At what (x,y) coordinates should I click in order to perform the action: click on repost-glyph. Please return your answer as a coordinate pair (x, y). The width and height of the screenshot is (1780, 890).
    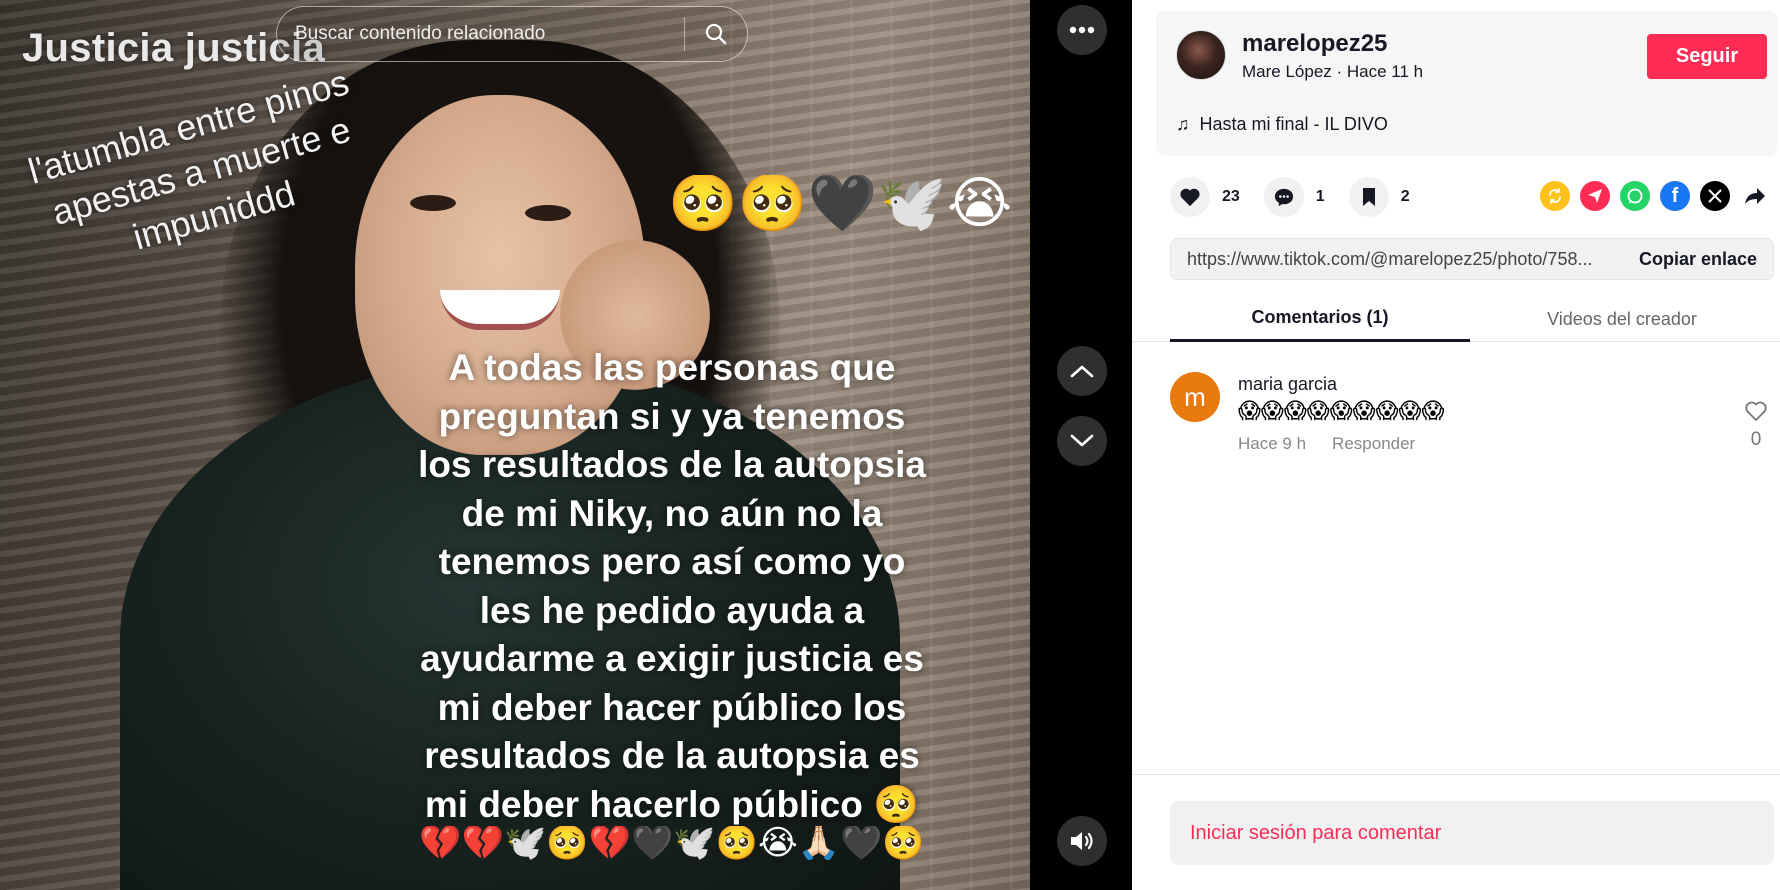
    Looking at the image, I should click on (1555, 196).